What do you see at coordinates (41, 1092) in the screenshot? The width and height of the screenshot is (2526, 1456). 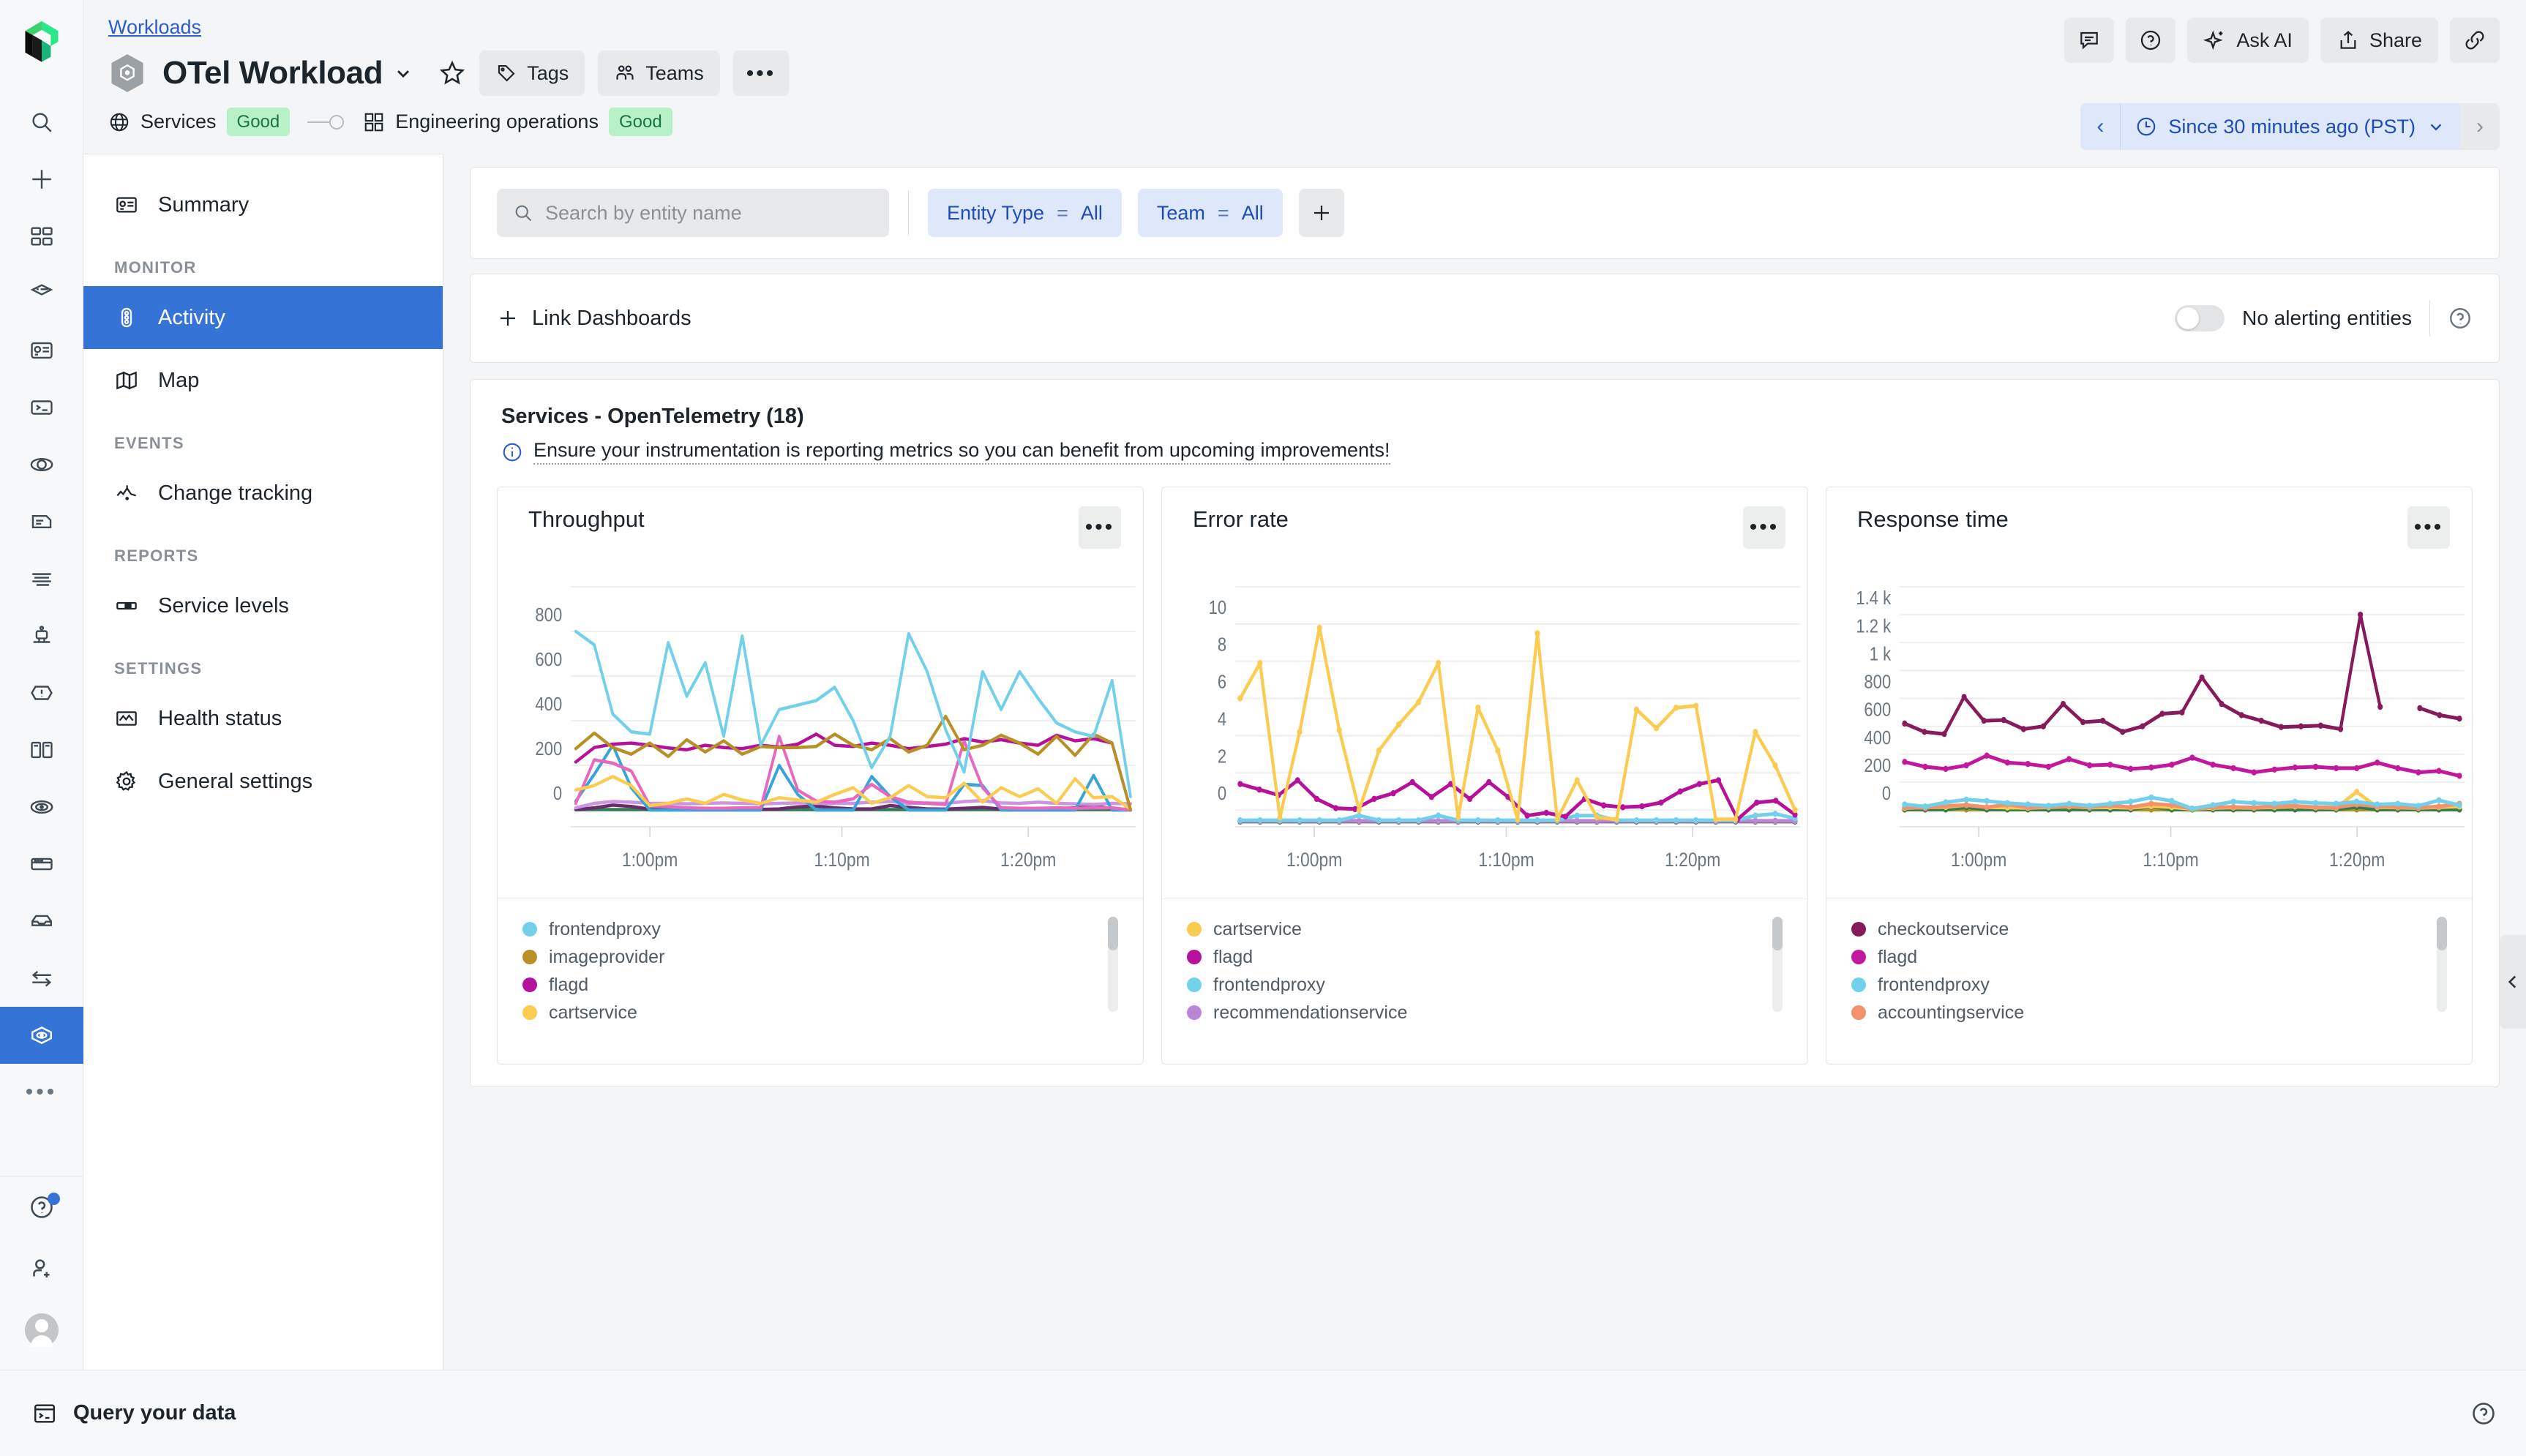 I see `more-dots-icon: •••` at bounding box center [41, 1092].